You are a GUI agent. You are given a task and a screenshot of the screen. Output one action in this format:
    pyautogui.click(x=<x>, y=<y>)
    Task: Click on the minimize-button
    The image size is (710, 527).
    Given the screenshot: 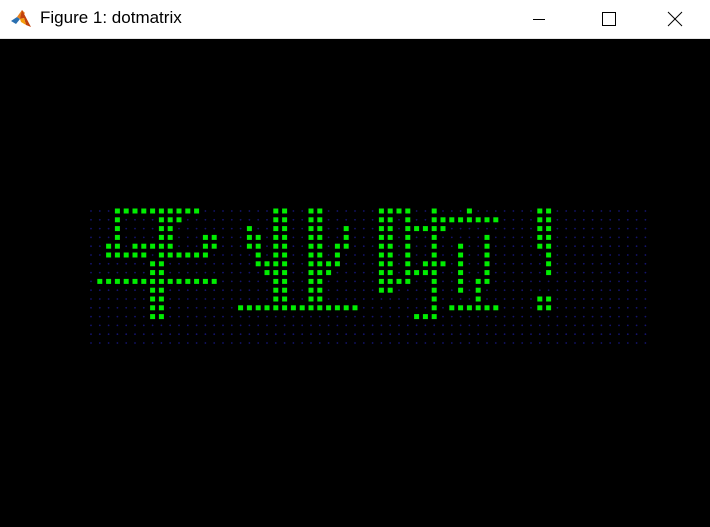 What is the action you would take?
    pyautogui.click(x=539, y=19)
    